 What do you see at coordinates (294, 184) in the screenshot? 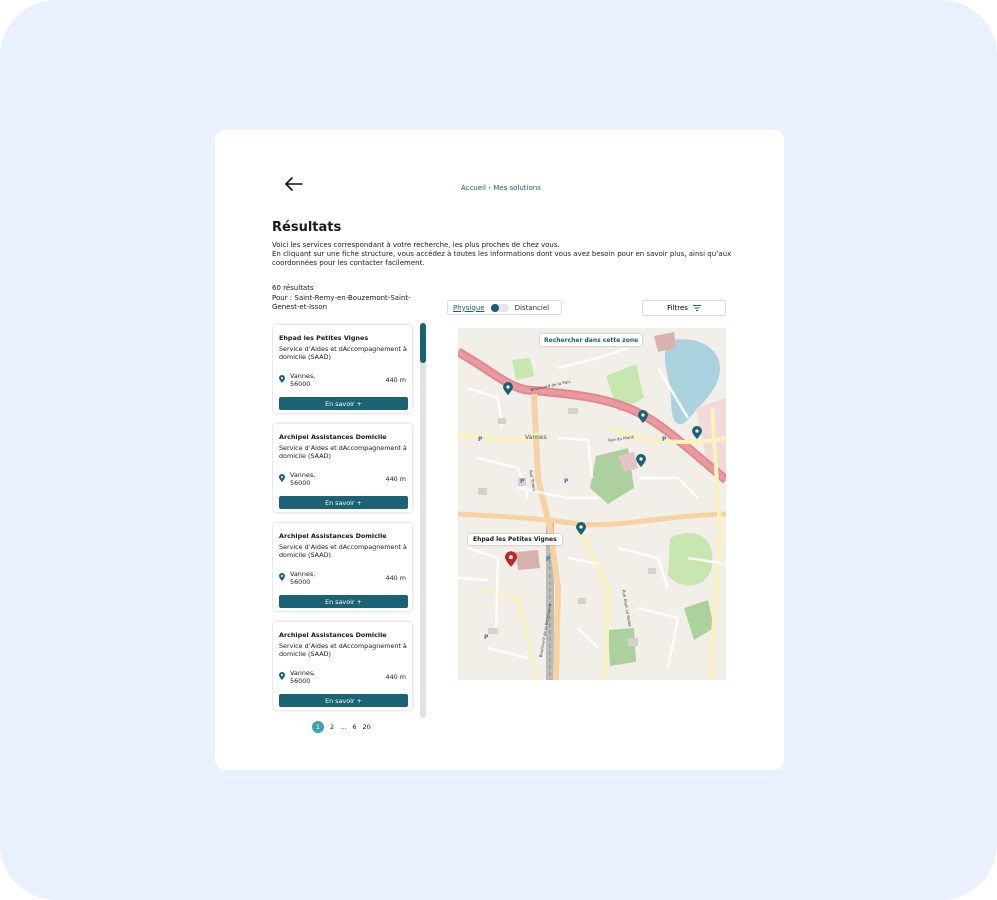
I see `back-arrow-icon` at bounding box center [294, 184].